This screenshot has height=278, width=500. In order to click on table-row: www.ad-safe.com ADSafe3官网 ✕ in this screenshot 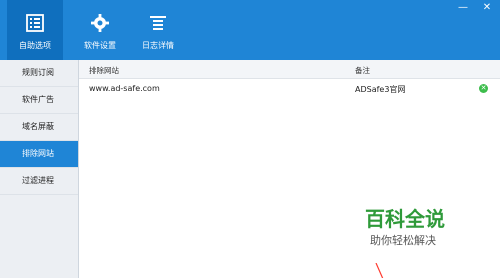, I will do `click(289, 89)`.